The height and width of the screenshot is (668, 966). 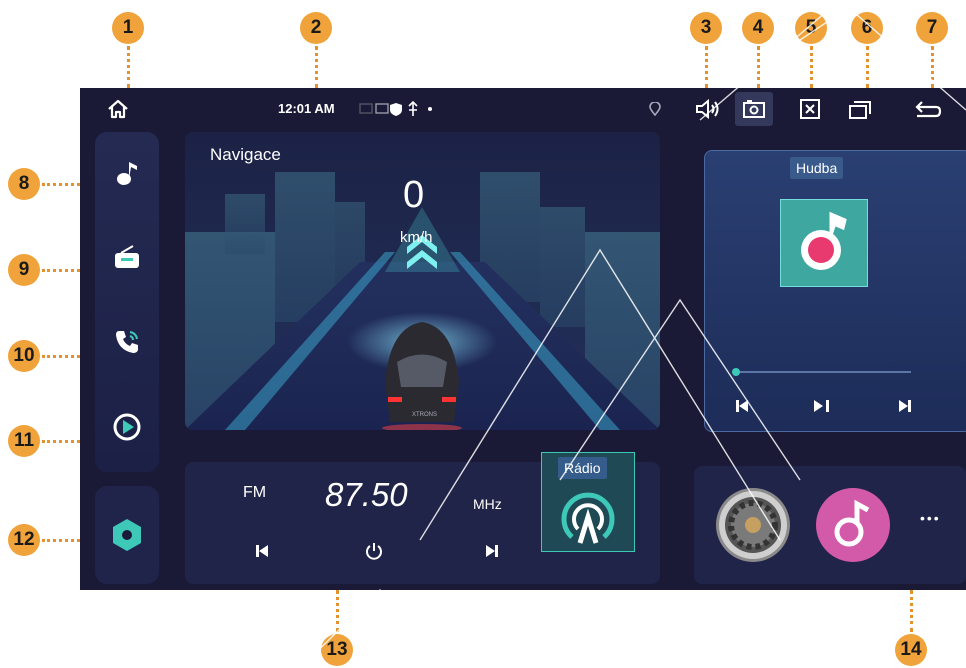 I want to click on radio-frequency: 87.50, so click(x=366, y=494).